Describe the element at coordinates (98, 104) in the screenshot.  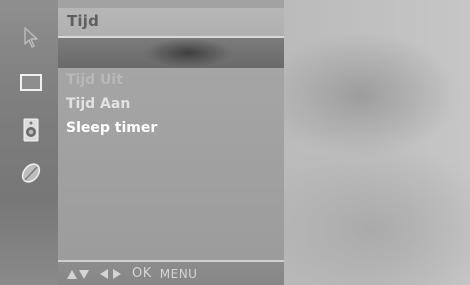
I see `menu-item-tijd-aan: Tijd Aan` at that location.